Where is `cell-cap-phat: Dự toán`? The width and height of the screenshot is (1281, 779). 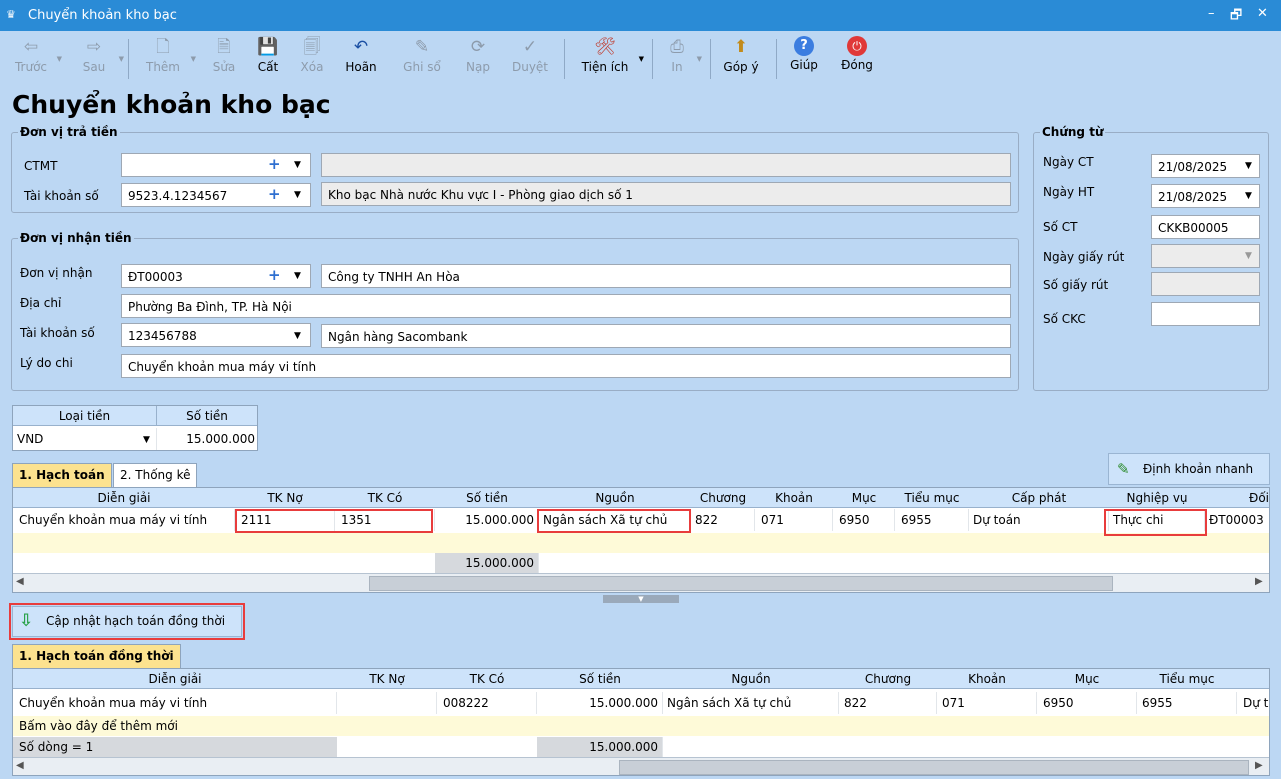
cell-cap-phat: Dự toán is located at coordinates (1039, 520).